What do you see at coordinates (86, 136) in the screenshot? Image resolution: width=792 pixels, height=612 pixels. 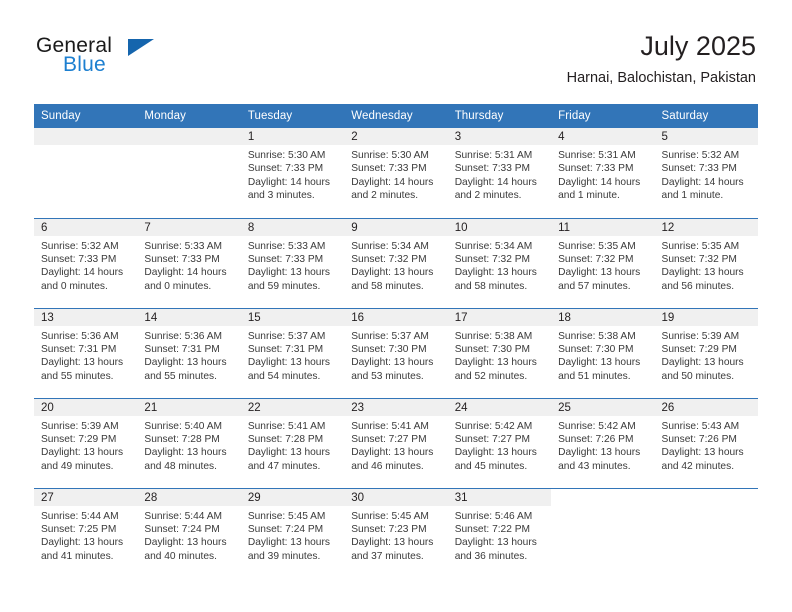 I see `day-number` at bounding box center [86, 136].